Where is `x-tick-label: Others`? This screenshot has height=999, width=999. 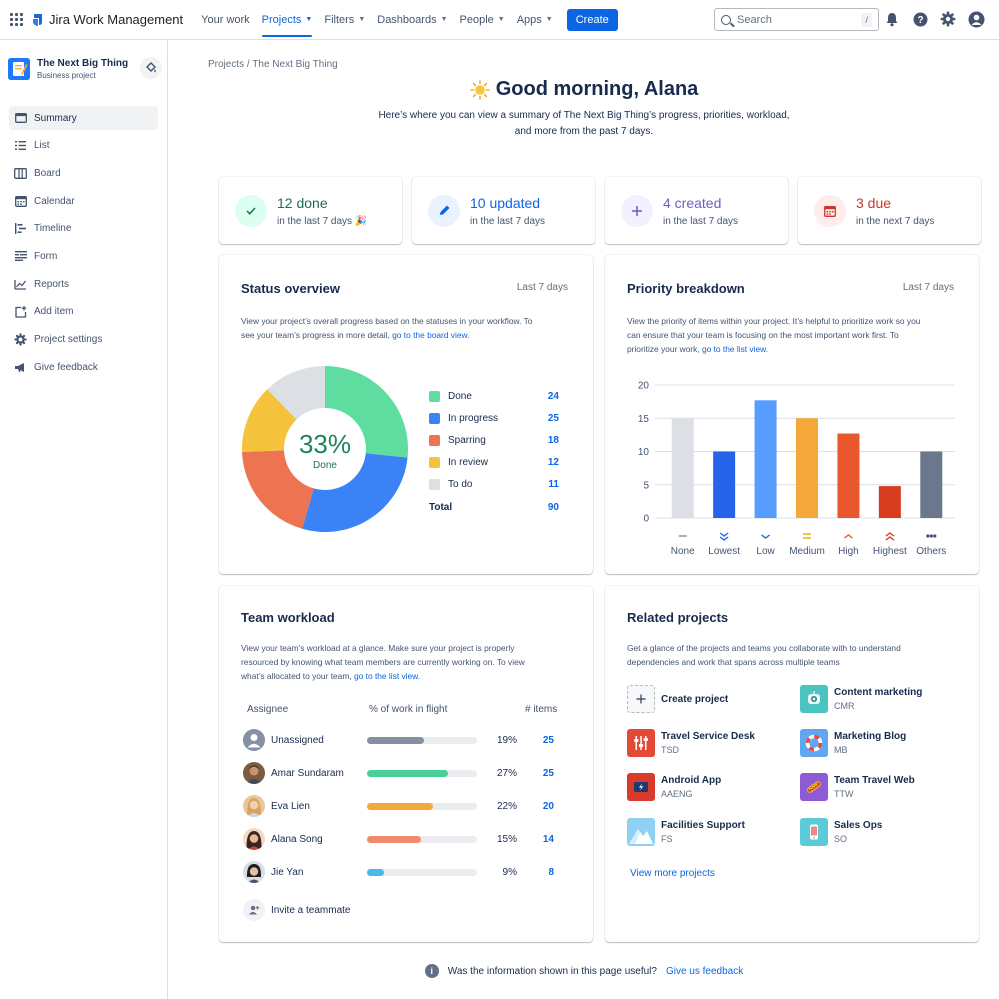 x-tick-label: Others is located at coordinates (931, 551).